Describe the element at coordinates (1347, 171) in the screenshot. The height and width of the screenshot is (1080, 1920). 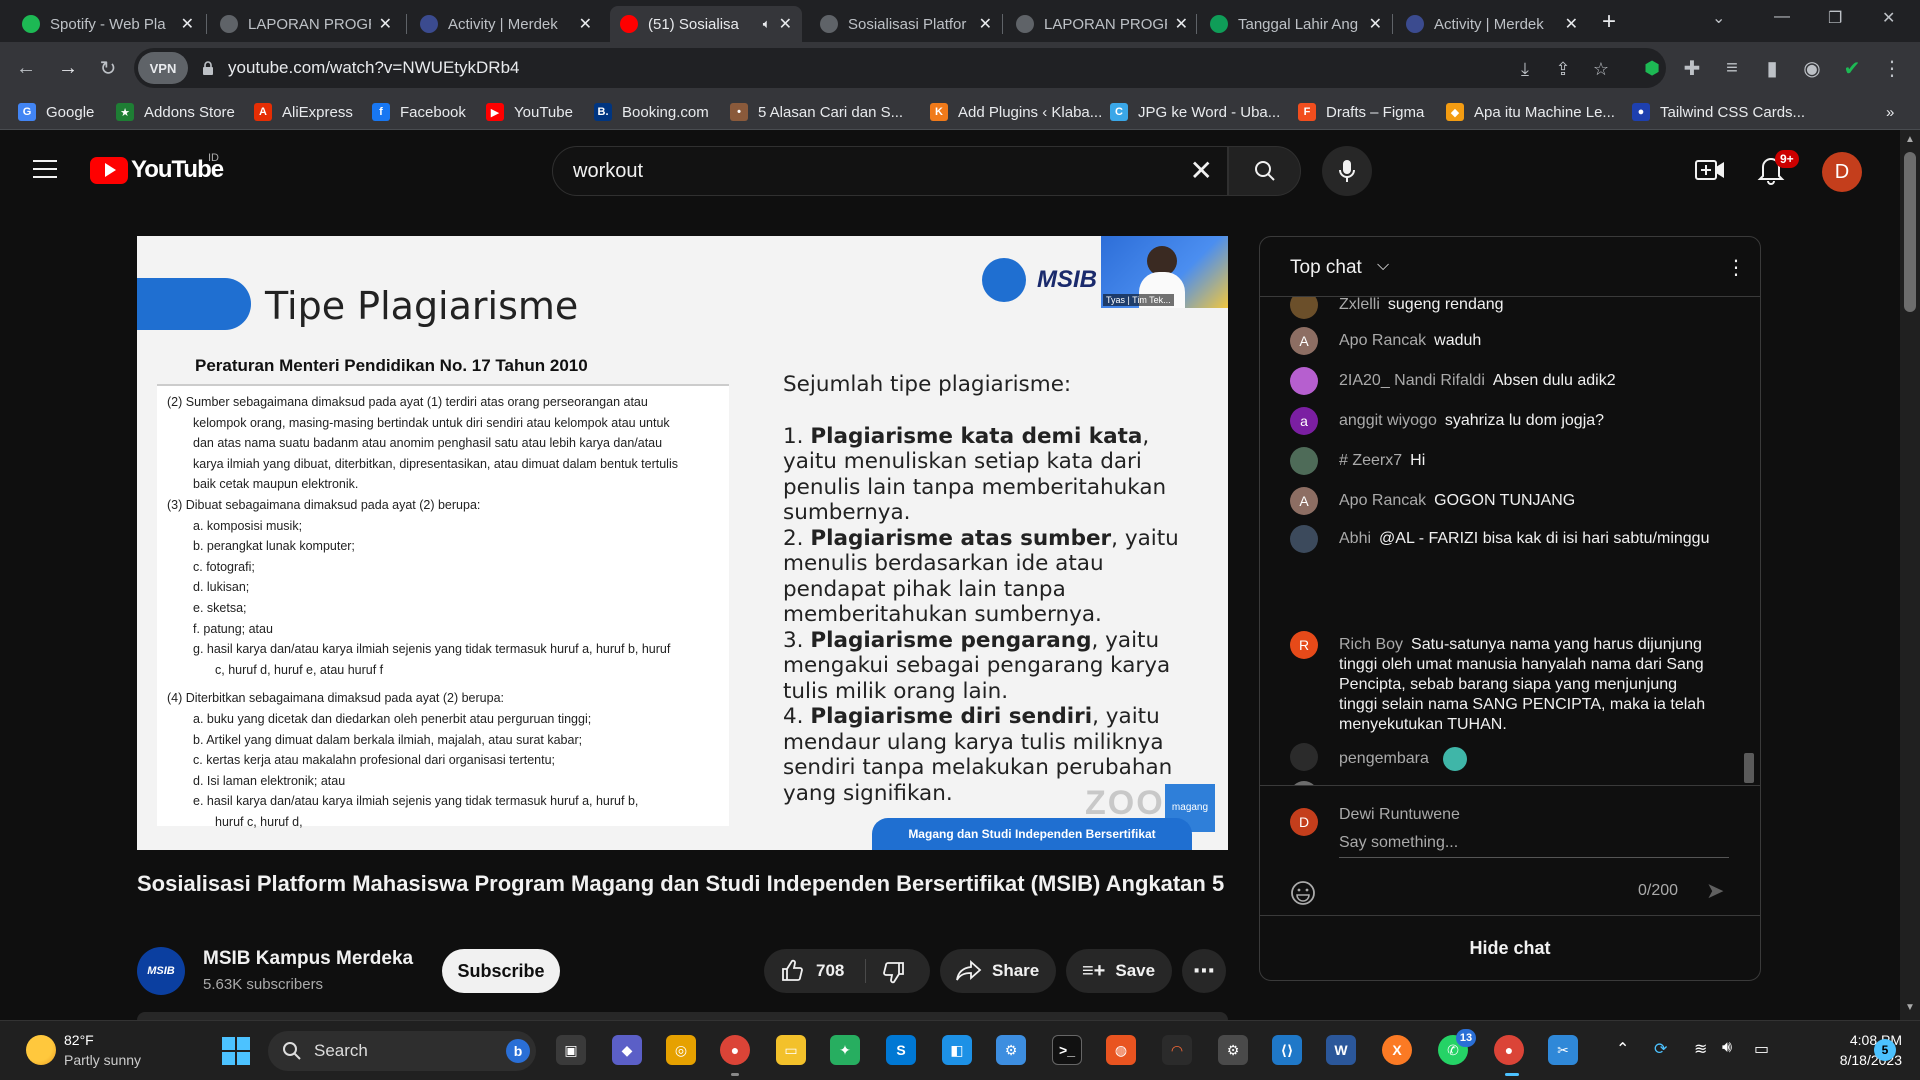
I see `voice-search-button` at that location.